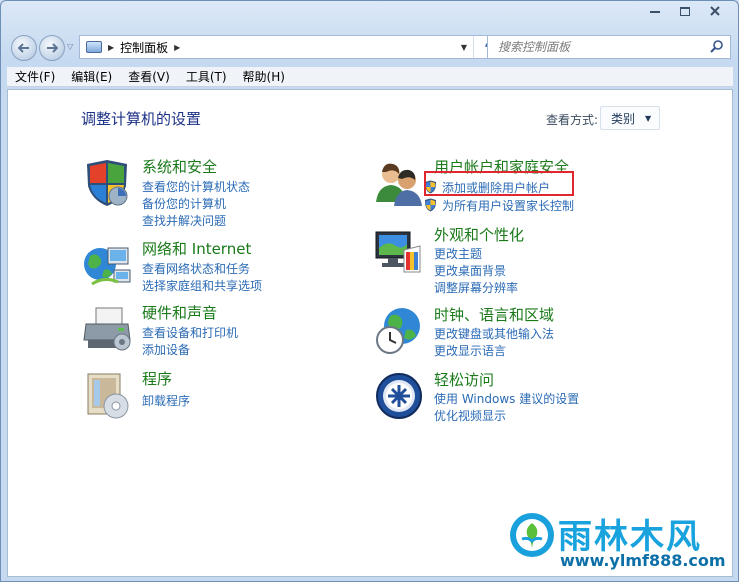  What do you see at coordinates (370, 77) in the screenshot?
I see `menu-bar: 文件(F) 编辑(E) 查看(V) 工具(T) 帮助(H)` at bounding box center [370, 77].